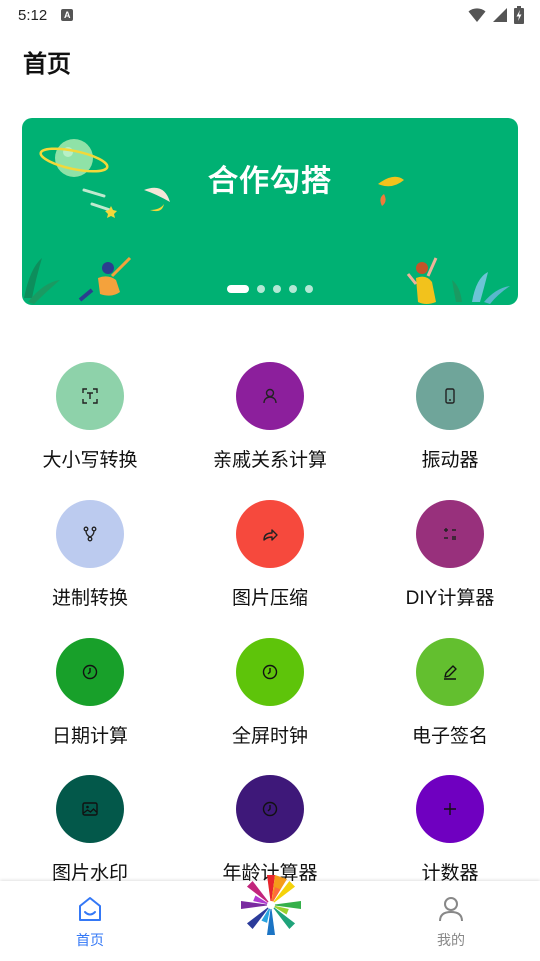 The height and width of the screenshot is (961, 540). I want to click on profile-icon, so click(451, 909).